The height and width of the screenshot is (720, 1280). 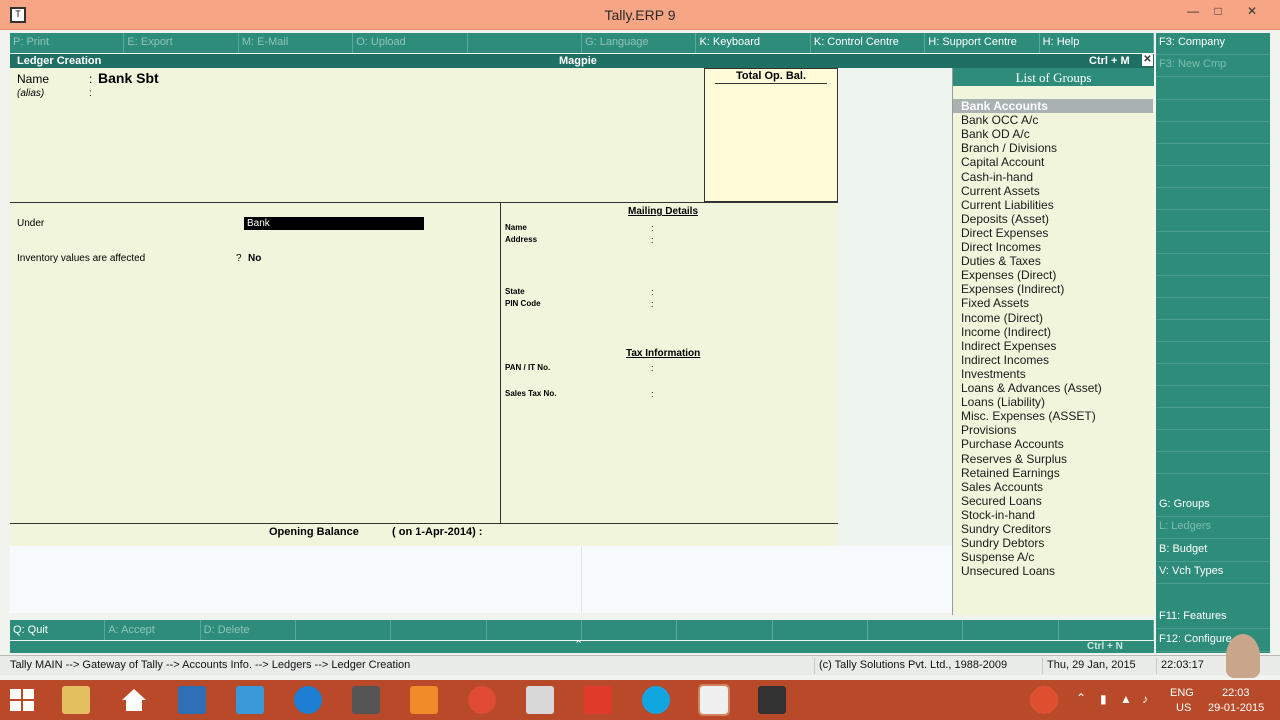 What do you see at coordinates (1053, 205) in the screenshot?
I see `group-list-item: Current Liabilities` at bounding box center [1053, 205].